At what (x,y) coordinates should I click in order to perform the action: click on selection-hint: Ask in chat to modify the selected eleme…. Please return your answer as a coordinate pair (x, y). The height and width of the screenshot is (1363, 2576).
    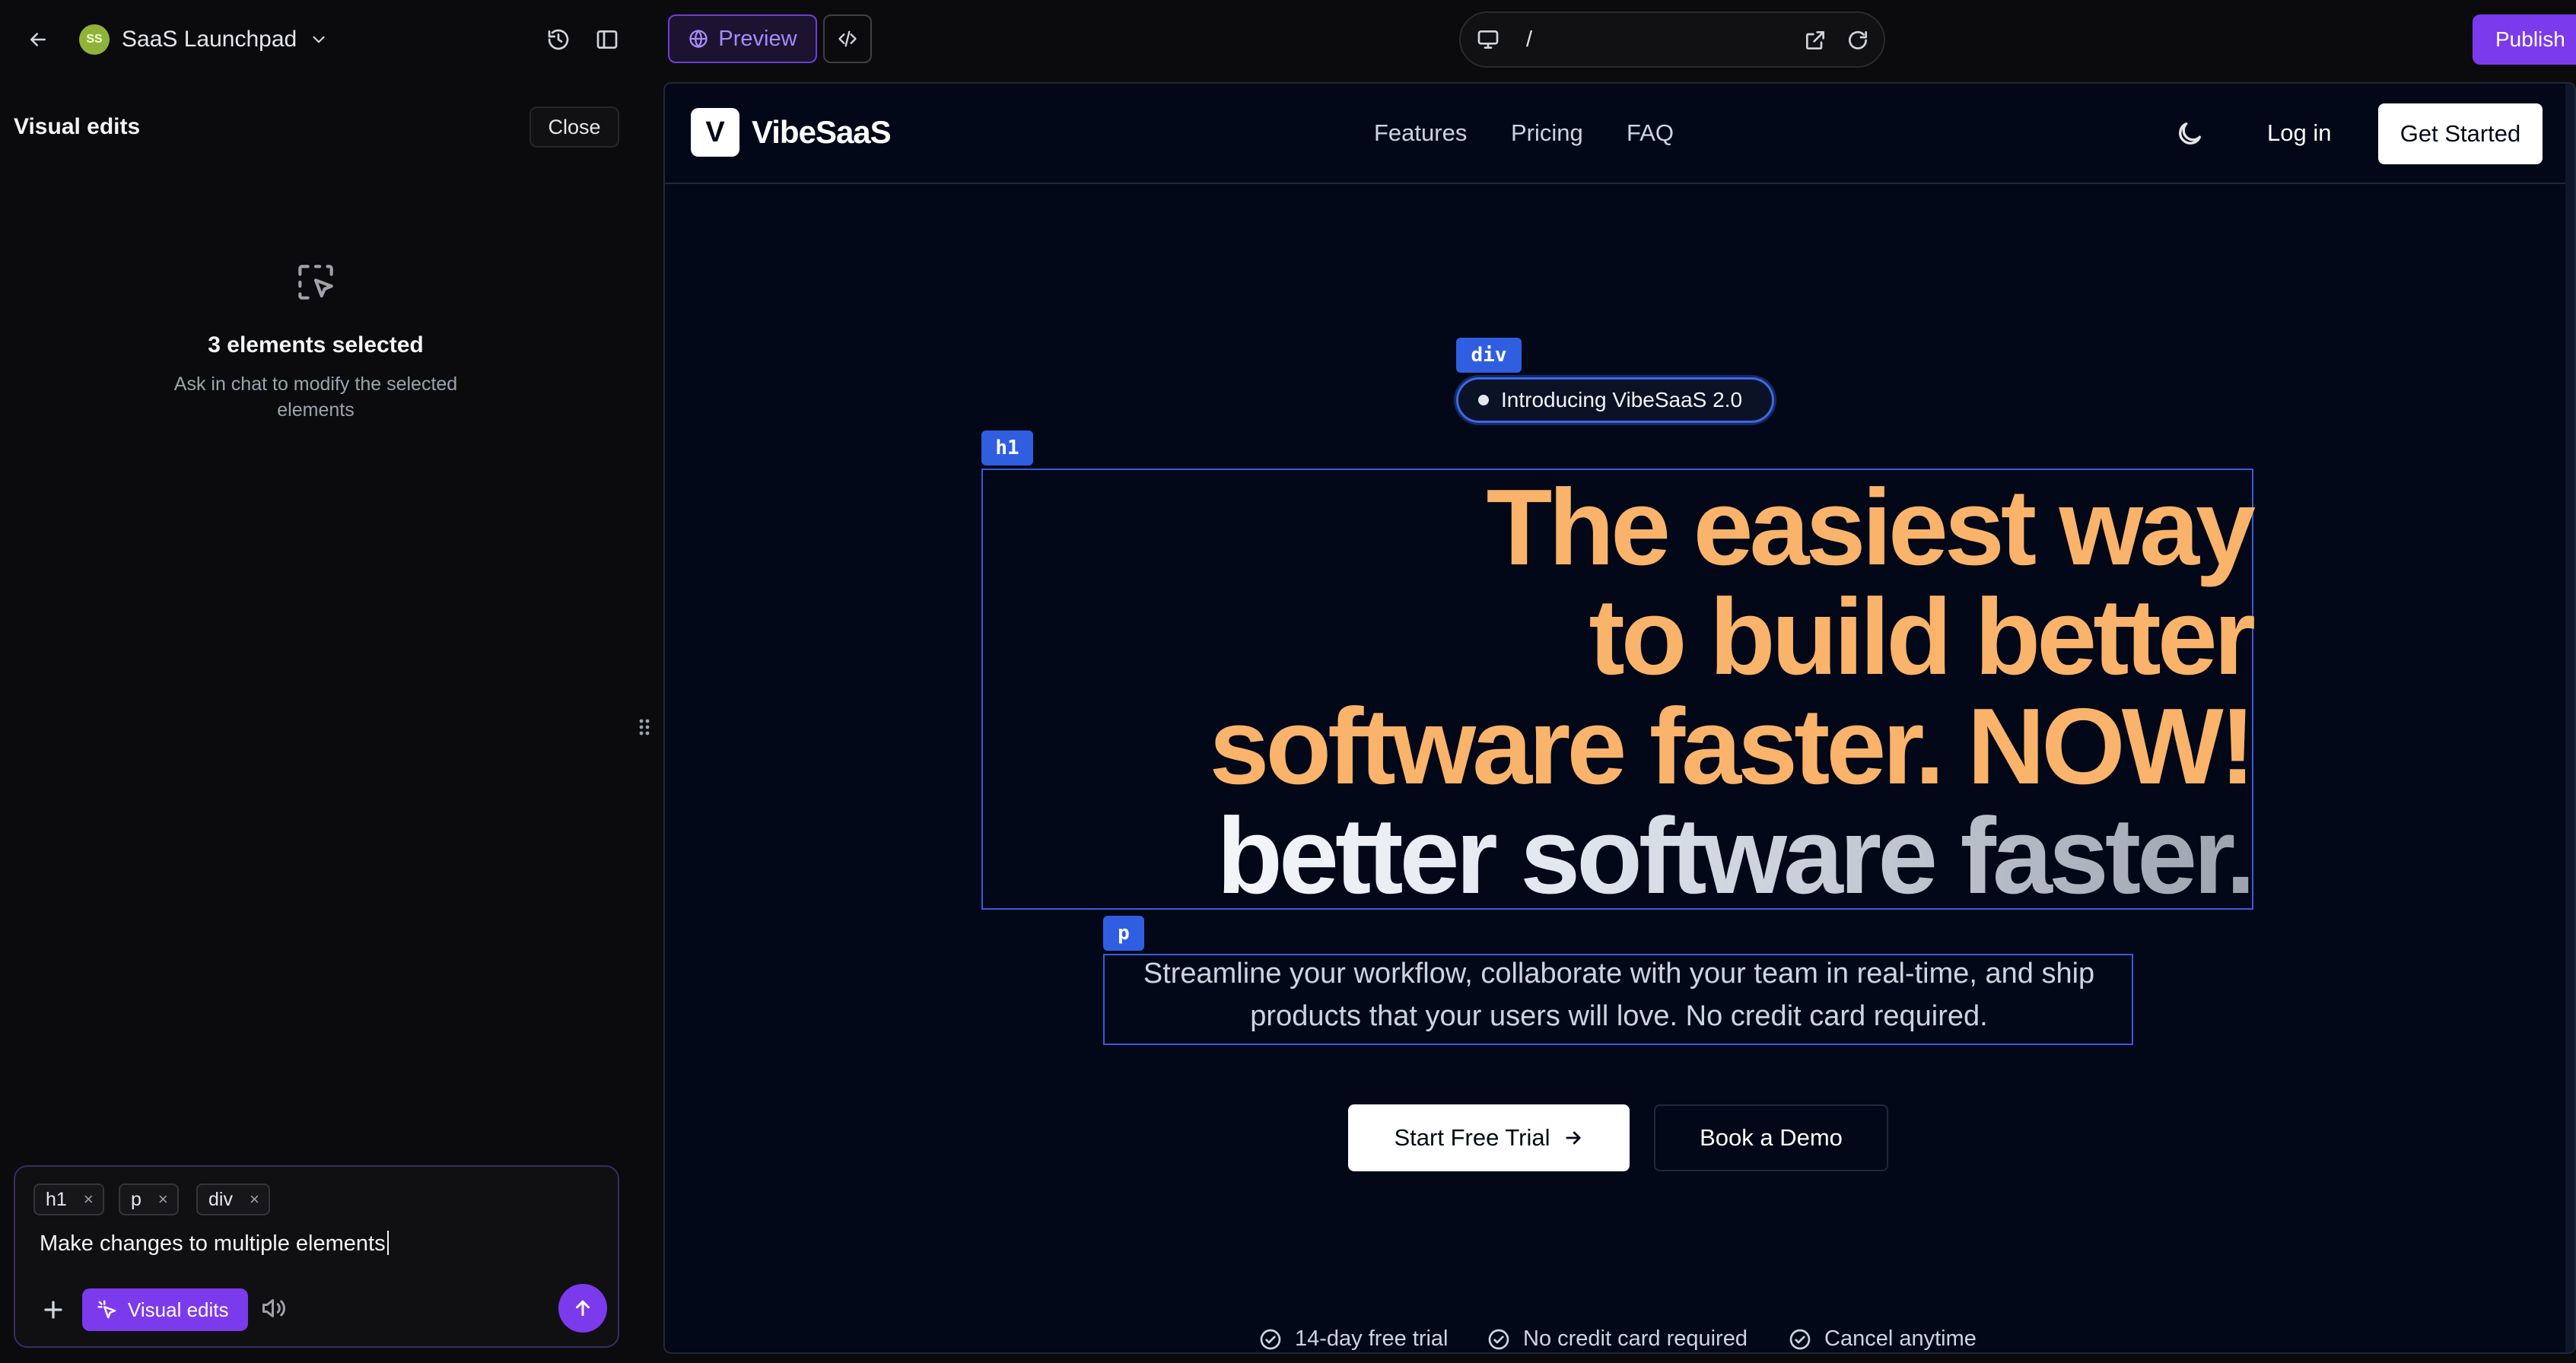
    Looking at the image, I should click on (316, 397).